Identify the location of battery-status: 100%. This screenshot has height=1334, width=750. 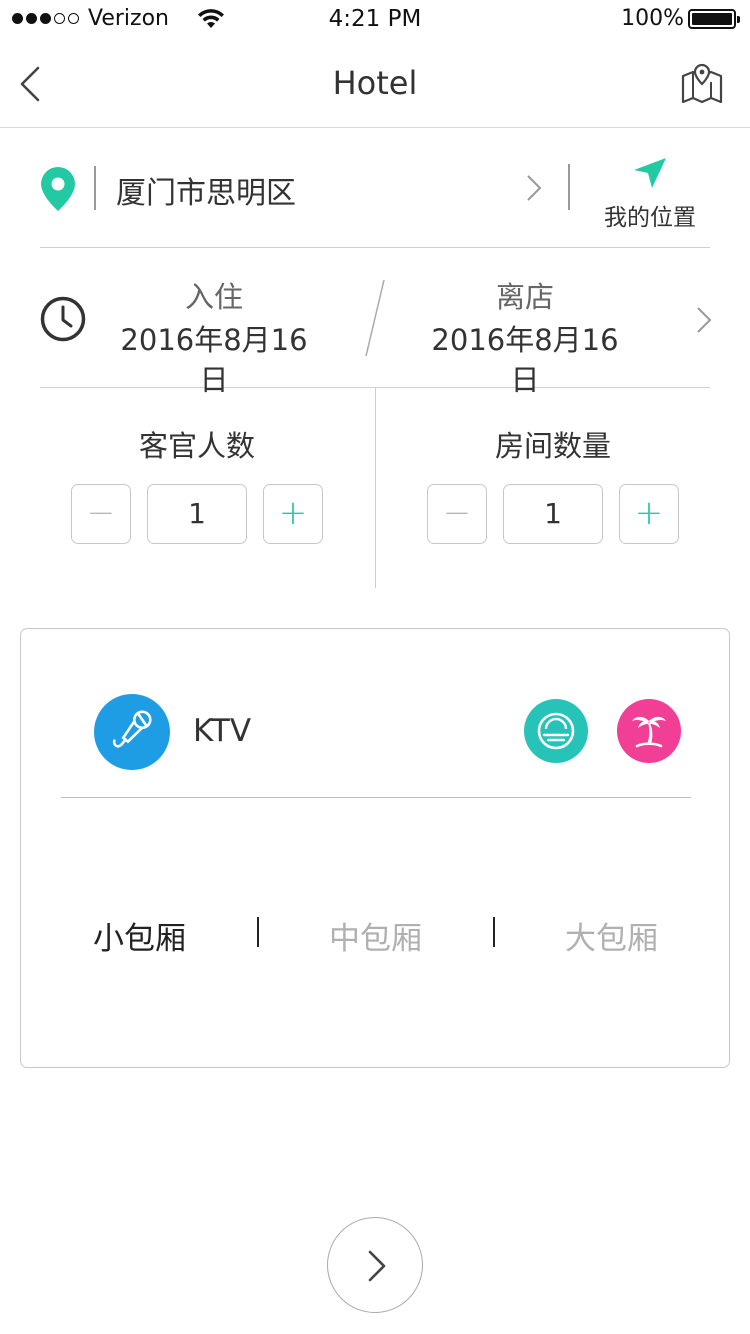
(680, 18).